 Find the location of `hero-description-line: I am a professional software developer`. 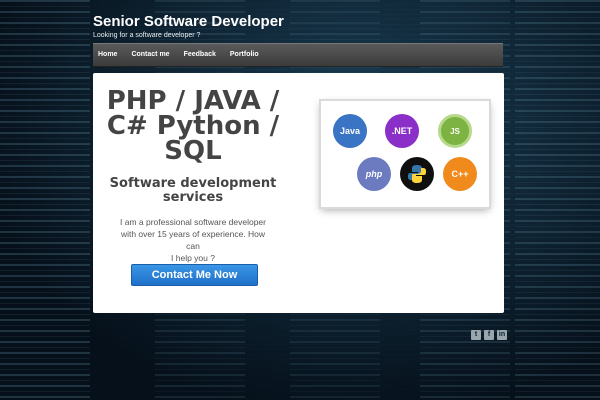

hero-description-line: I am a professional software developer is located at coordinates (193, 222).